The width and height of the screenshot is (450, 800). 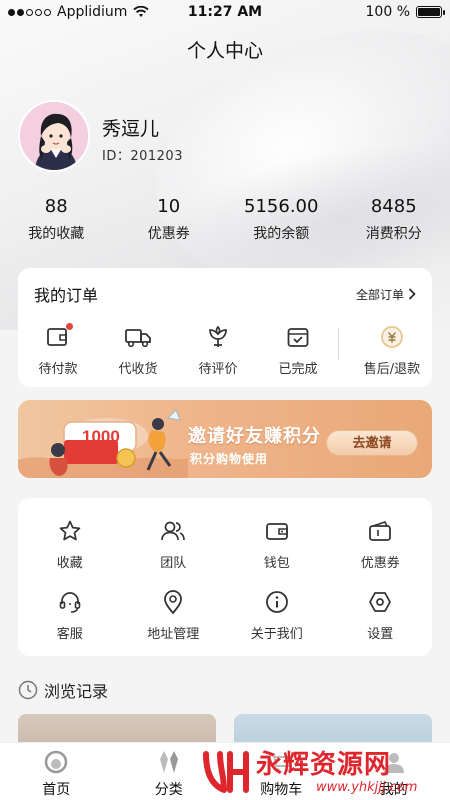 I want to click on home-icon, so click(x=56, y=762).